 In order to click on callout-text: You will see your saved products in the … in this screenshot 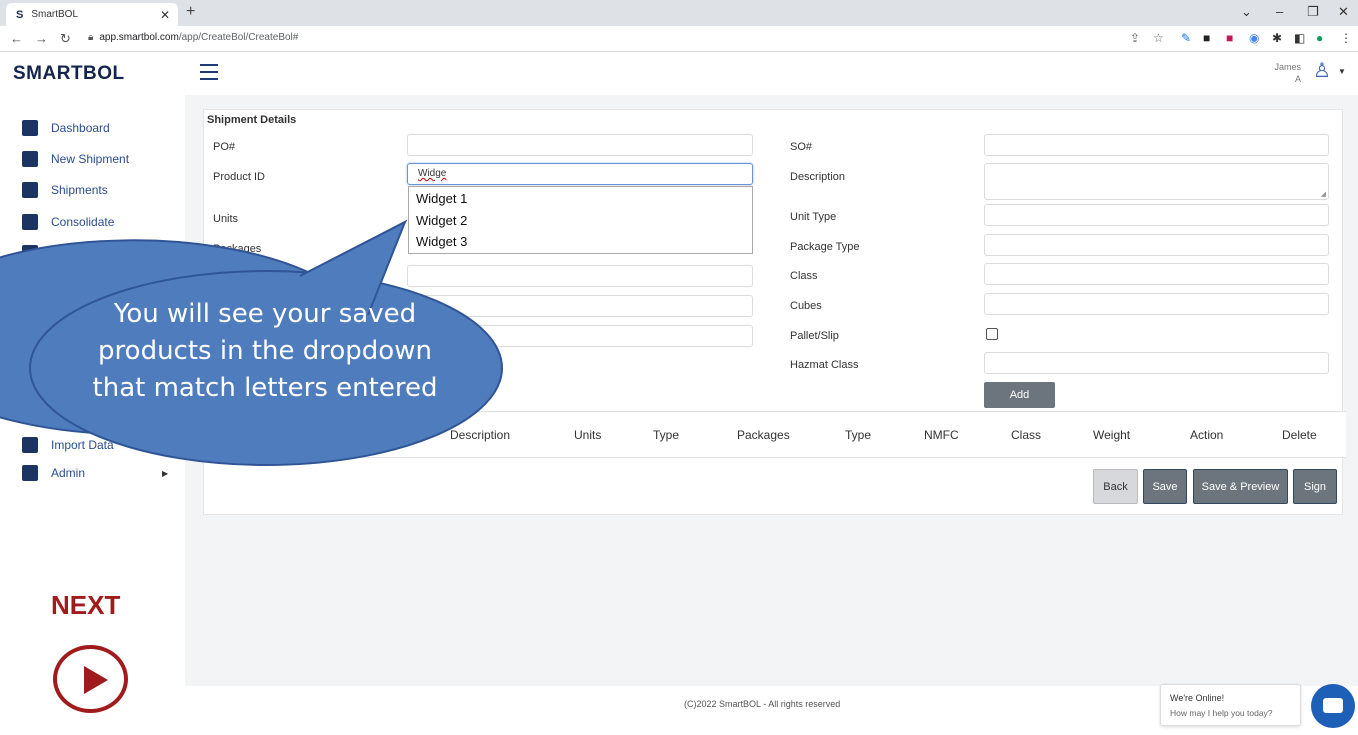, I will do `click(265, 351)`.